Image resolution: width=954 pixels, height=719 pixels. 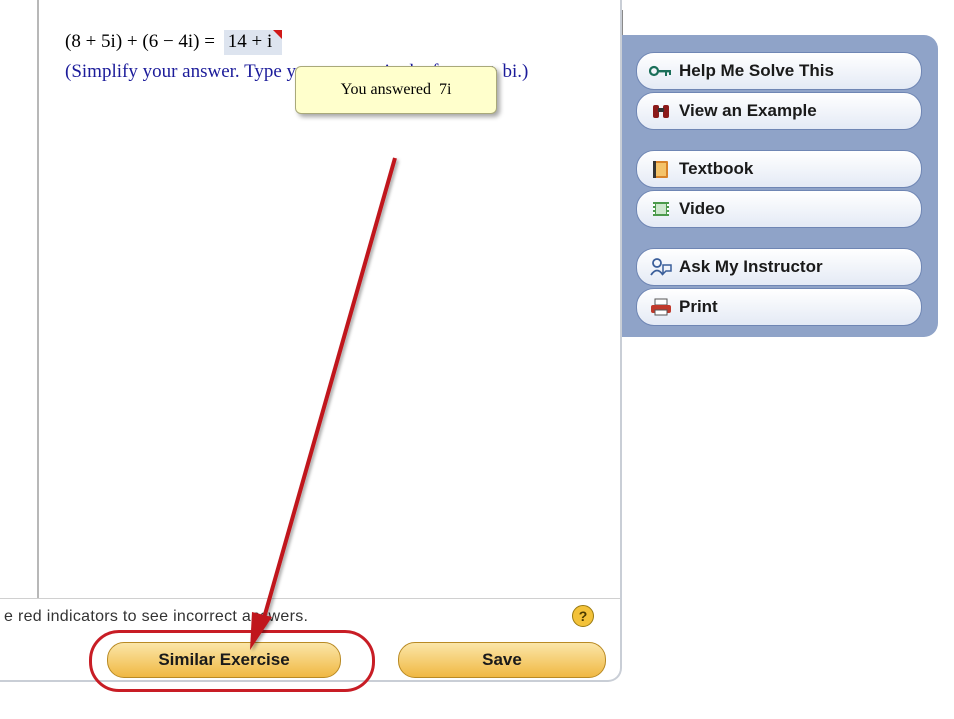 What do you see at coordinates (224, 660) in the screenshot?
I see `similar-exercise-button: Similar Exercise` at bounding box center [224, 660].